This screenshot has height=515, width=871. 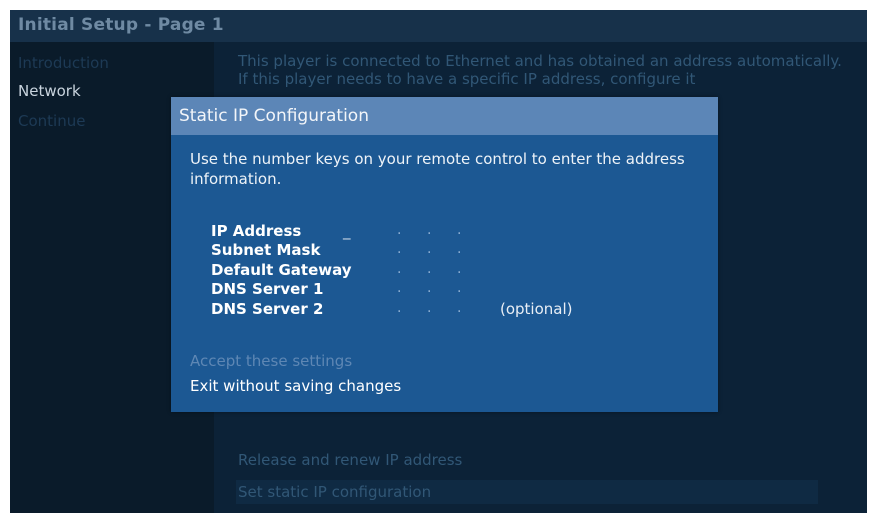 I want to click on set-static-ip-option: Set static IP configuration, so click(x=527, y=492).